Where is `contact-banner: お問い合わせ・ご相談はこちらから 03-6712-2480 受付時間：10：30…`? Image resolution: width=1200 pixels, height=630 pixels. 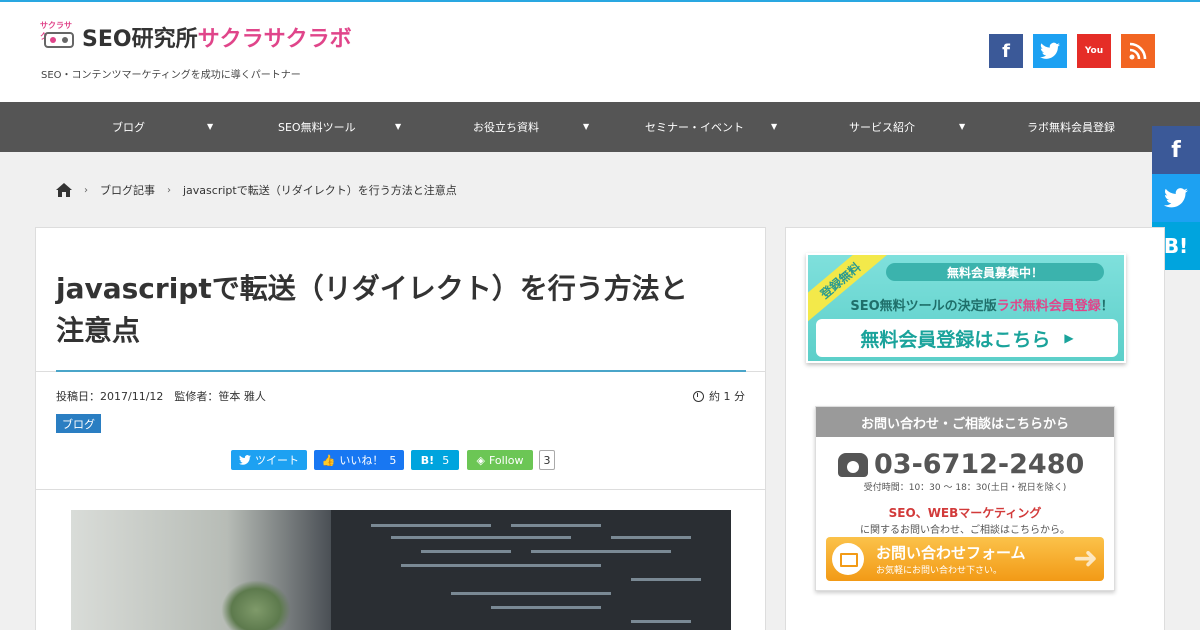
contact-banner: お問い合わせ・ご相談はこちらから 03-6712-2480 受付時間：10：30… is located at coordinates (965, 498).